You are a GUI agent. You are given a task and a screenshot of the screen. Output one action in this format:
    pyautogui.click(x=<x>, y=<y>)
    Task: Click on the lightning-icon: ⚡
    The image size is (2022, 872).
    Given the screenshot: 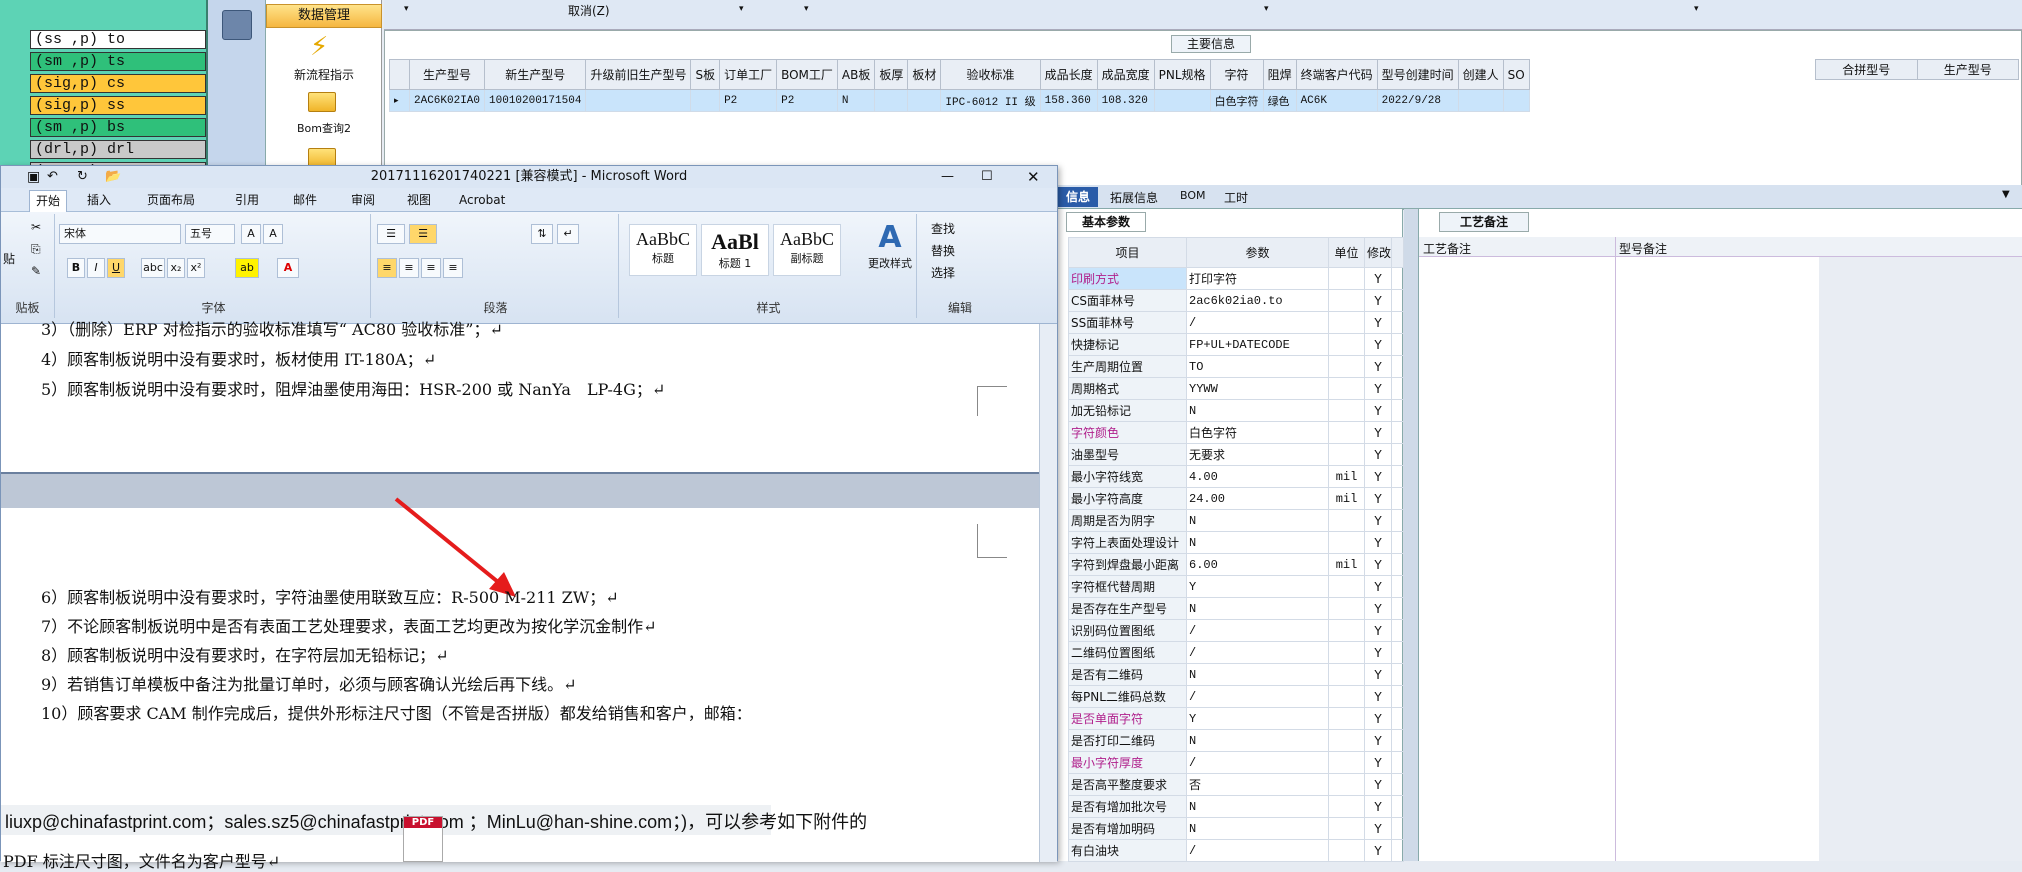 What is the action you would take?
    pyautogui.click(x=321, y=47)
    